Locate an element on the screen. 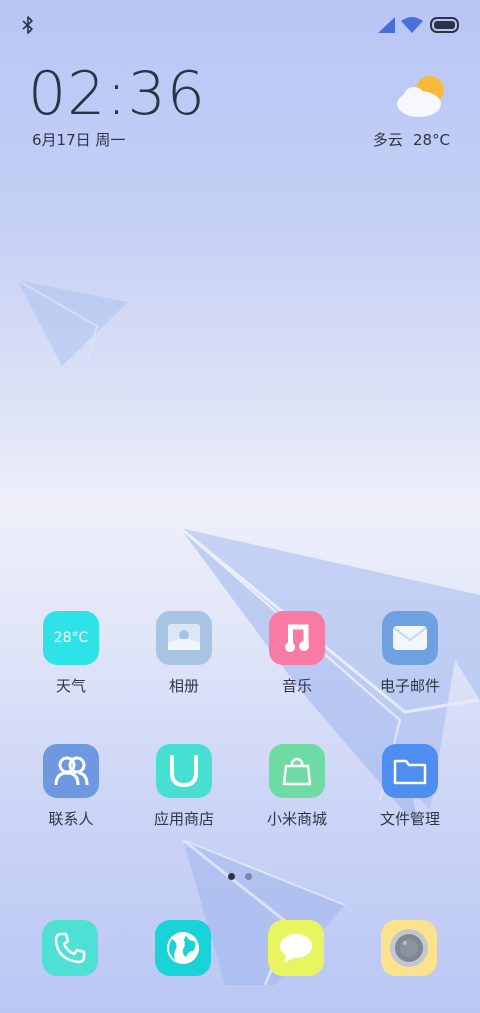  shopping-bag-icon is located at coordinates (297, 771).